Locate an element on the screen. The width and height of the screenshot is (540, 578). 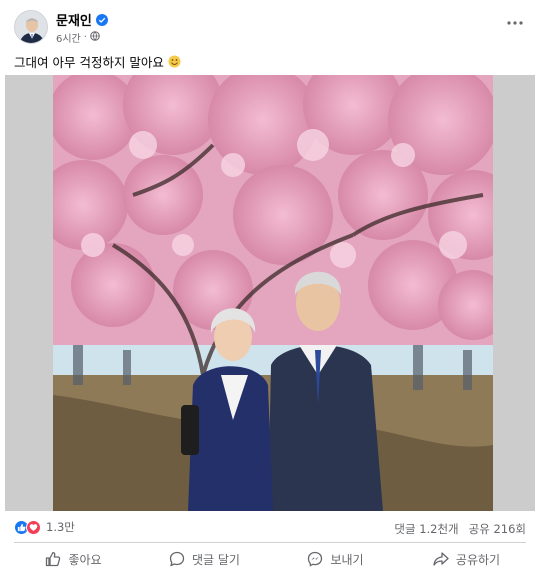
verified-badge-icon is located at coordinates (101, 19).